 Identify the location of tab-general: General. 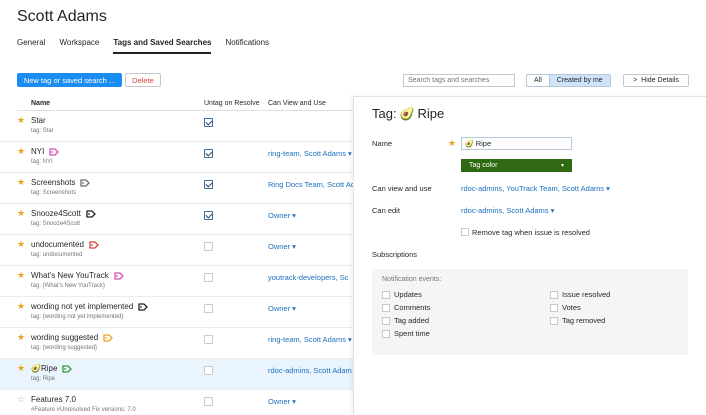
(31, 46).